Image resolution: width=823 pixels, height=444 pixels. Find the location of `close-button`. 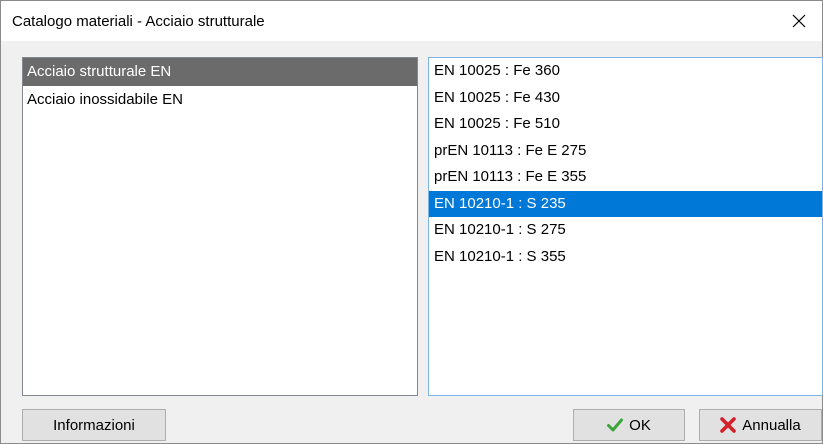

close-button is located at coordinates (799, 21).